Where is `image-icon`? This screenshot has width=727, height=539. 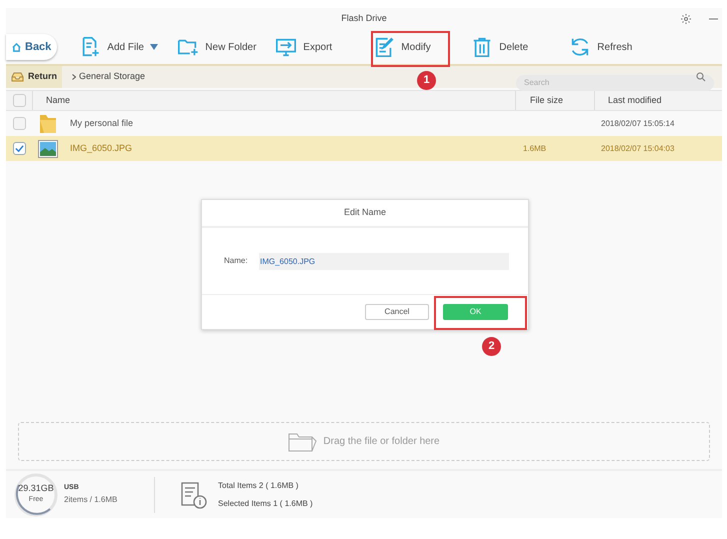 image-icon is located at coordinates (48, 149).